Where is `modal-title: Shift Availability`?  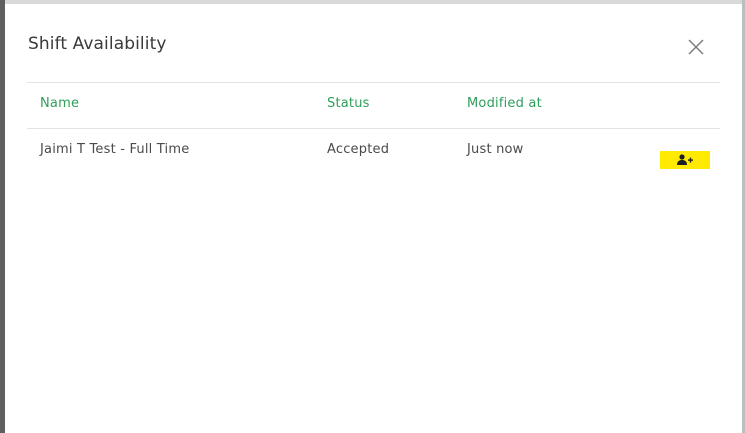
modal-title: Shift Availability is located at coordinates (97, 44).